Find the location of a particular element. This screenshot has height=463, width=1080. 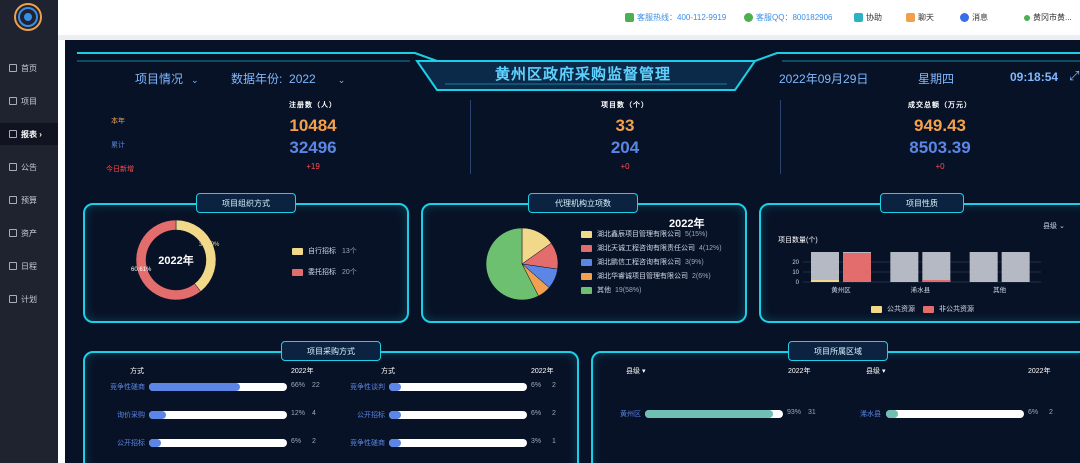

region-level-select-left: 县级 ▾ is located at coordinates (635, 371).